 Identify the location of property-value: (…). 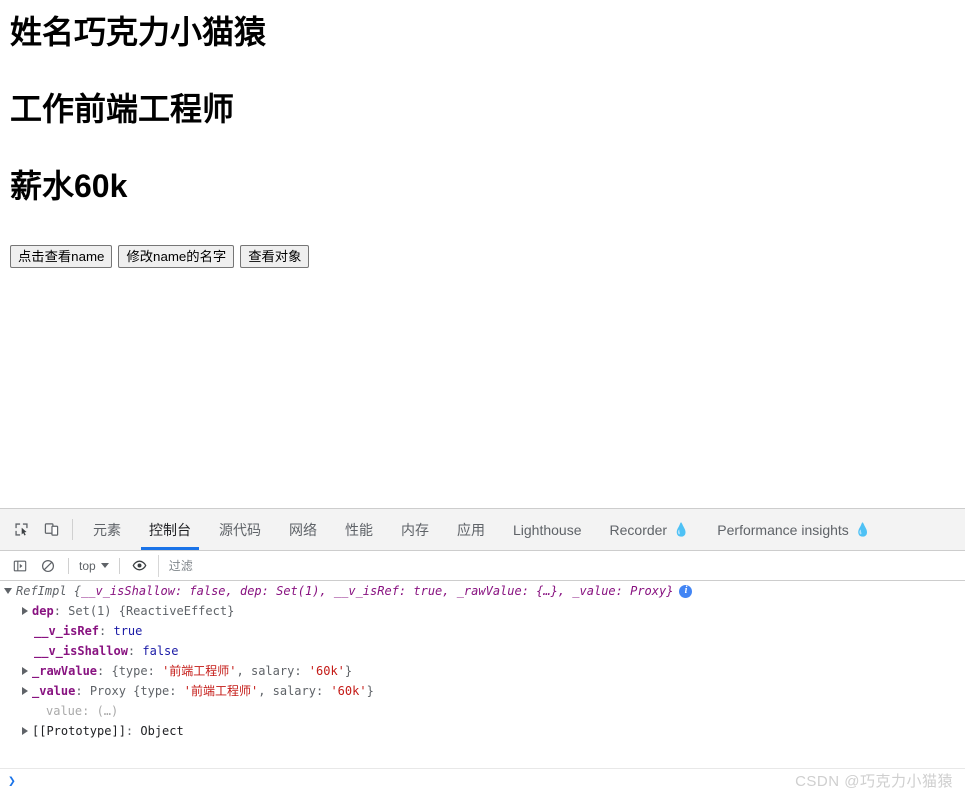
(107, 711).